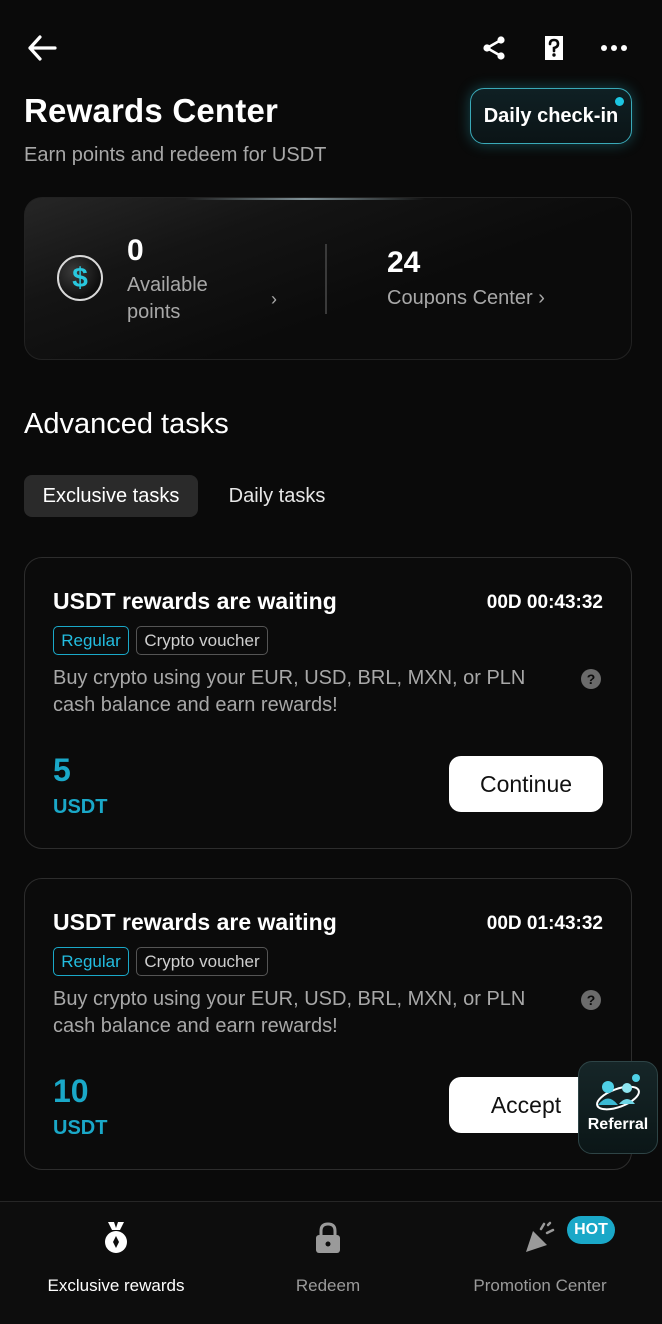 This screenshot has width=662, height=1324. What do you see at coordinates (540, 1263) in the screenshot?
I see `nav-promotion-center: Promotion Center HOT` at bounding box center [540, 1263].